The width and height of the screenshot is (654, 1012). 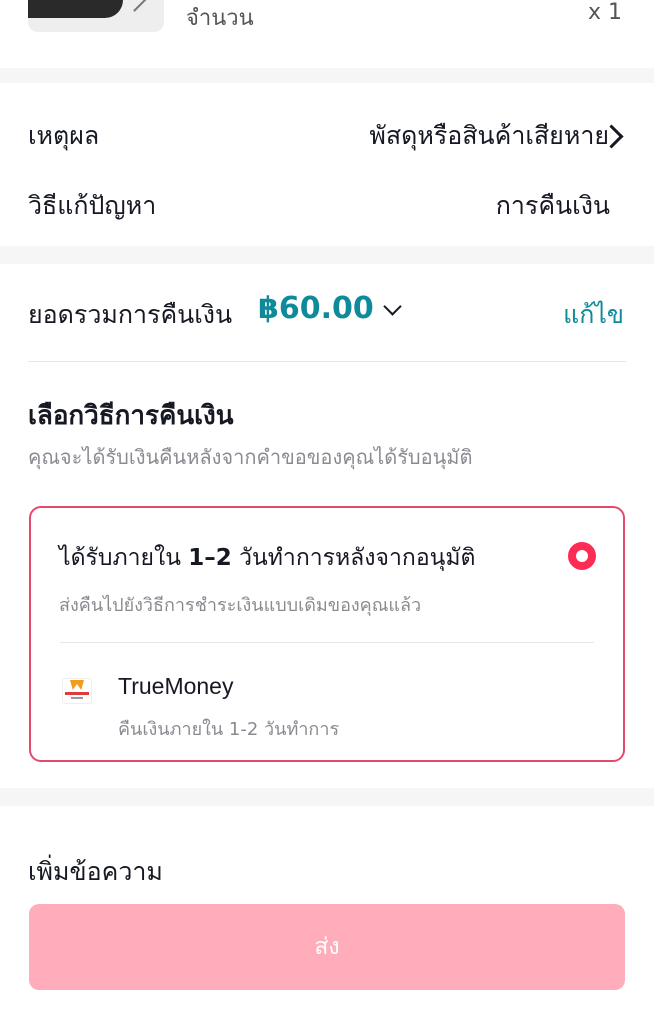 I want to click on product-summary: จำนวน x 1, so click(x=327, y=34).